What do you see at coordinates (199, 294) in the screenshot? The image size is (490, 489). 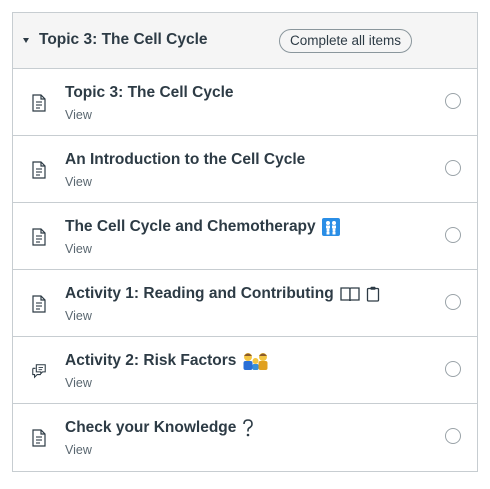 I see `item-title-text: Activity 1: Reading and Contributing` at bounding box center [199, 294].